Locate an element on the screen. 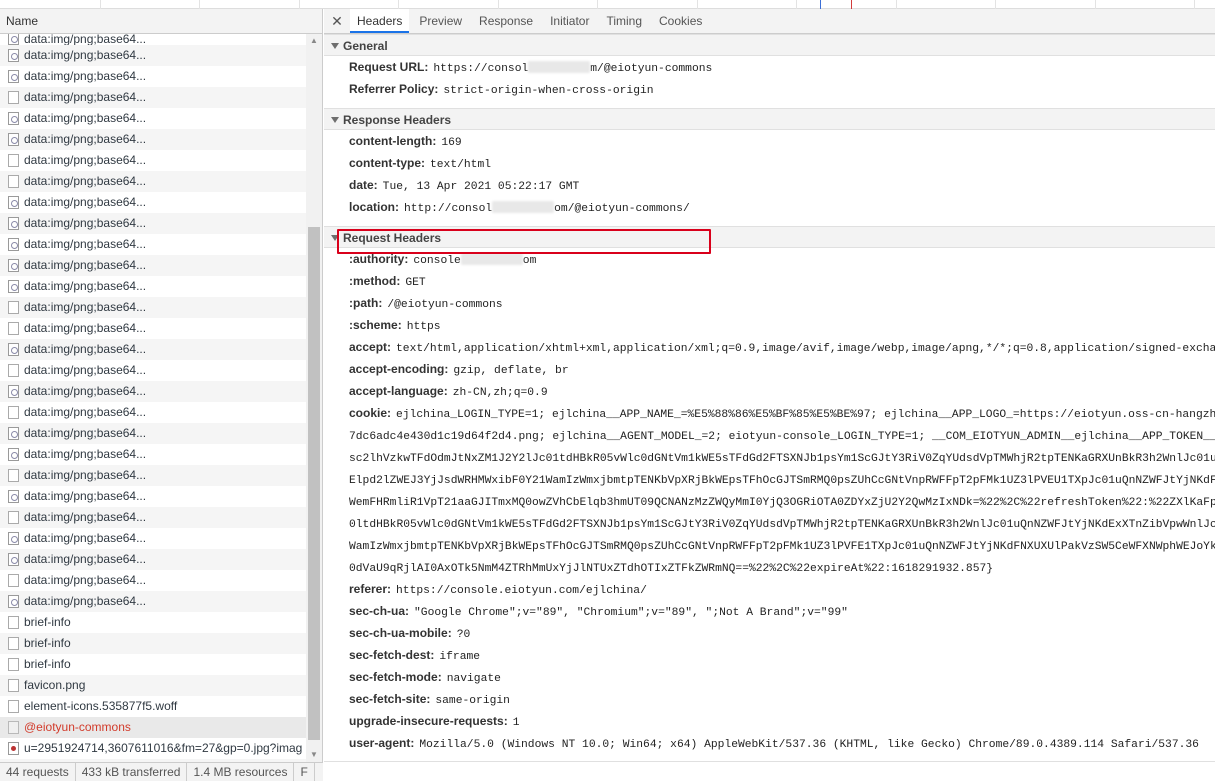  tab-response: Response is located at coordinates (506, 21).